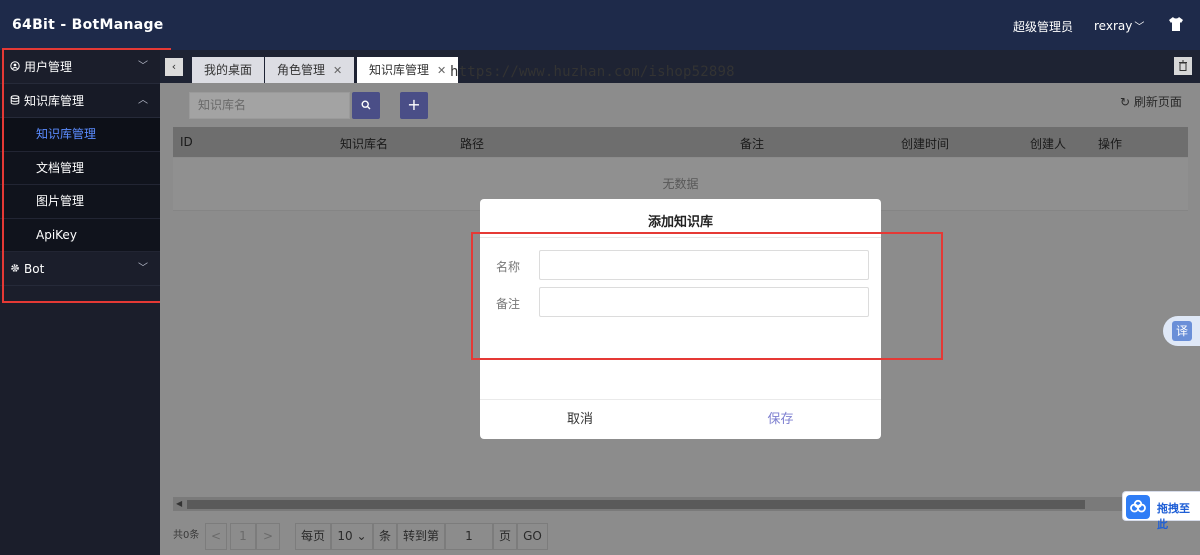 This screenshot has height=555, width=1200. Describe the element at coordinates (680, 222) in the screenshot. I see `dialog-title: 添加知识库` at that location.